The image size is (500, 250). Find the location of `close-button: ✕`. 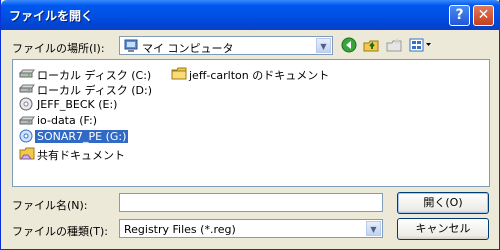

close-button: ✕ is located at coordinates (483, 15).